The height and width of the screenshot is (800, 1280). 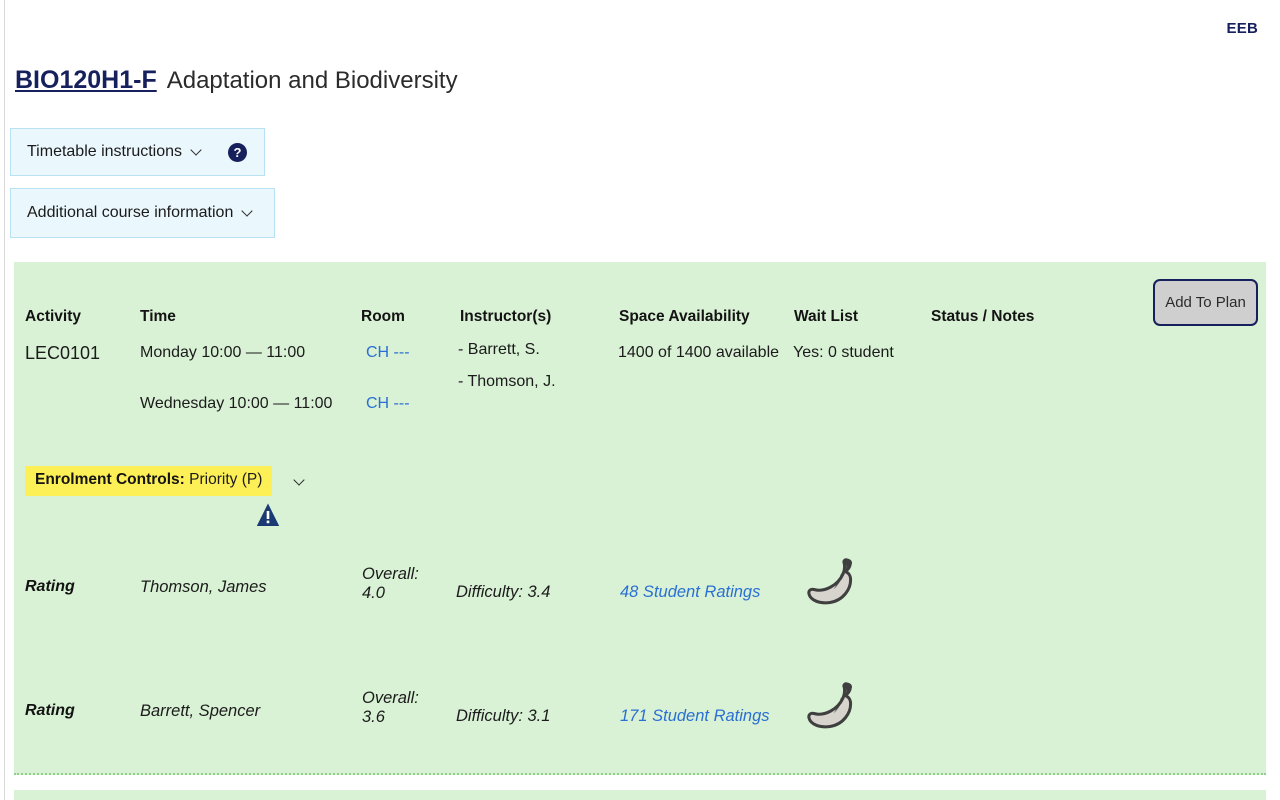 I want to click on time-value-2: Wednesday 10:00 — 11:00, so click(x=236, y=403).